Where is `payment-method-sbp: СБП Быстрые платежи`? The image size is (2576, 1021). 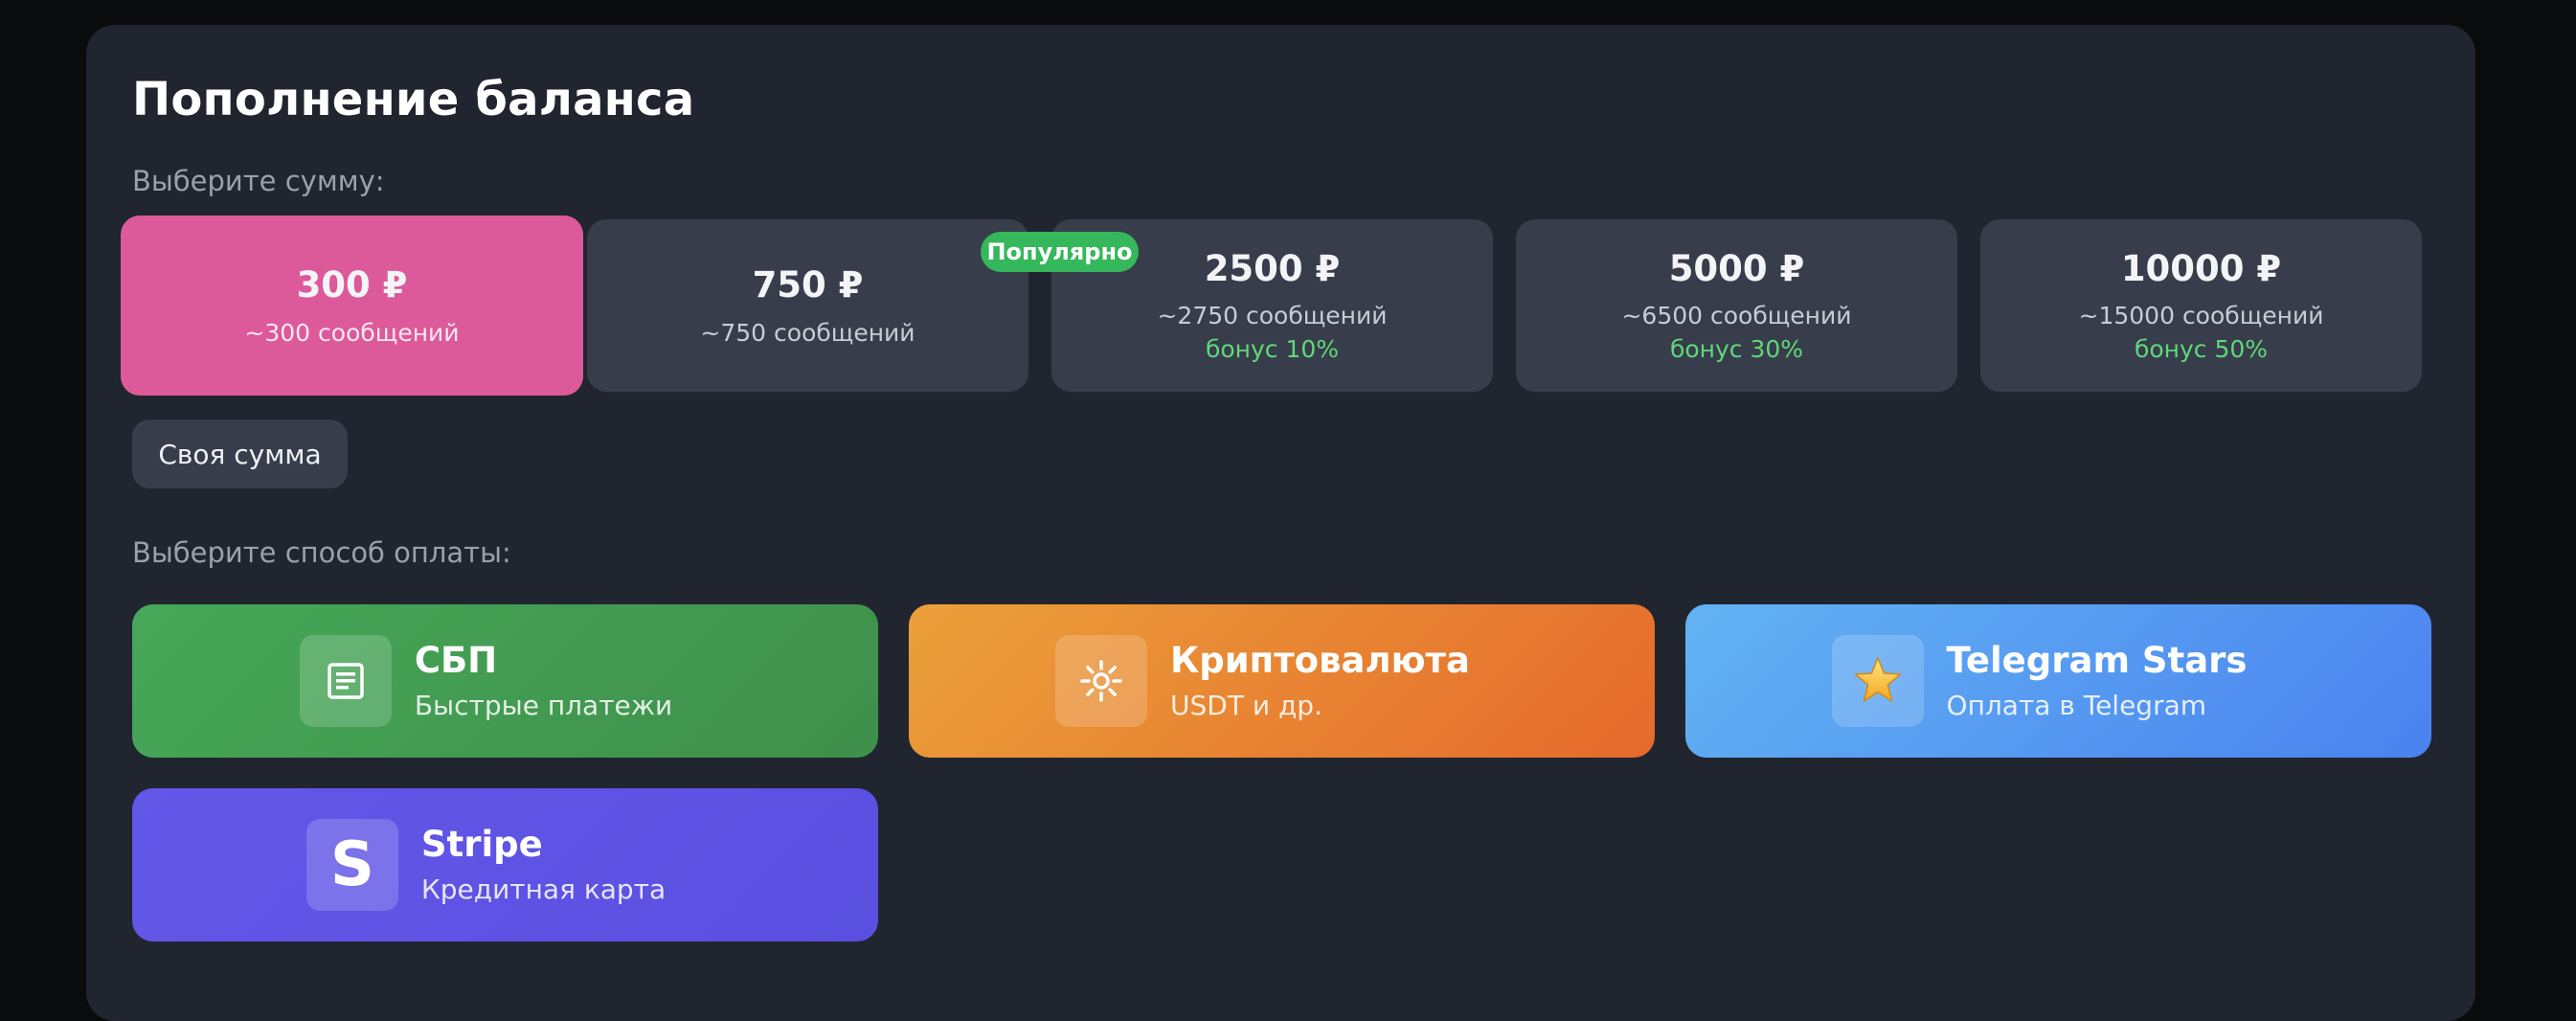 payment-method-sbp: СБП Быстрые платежи is located at coordinates (505, 681).